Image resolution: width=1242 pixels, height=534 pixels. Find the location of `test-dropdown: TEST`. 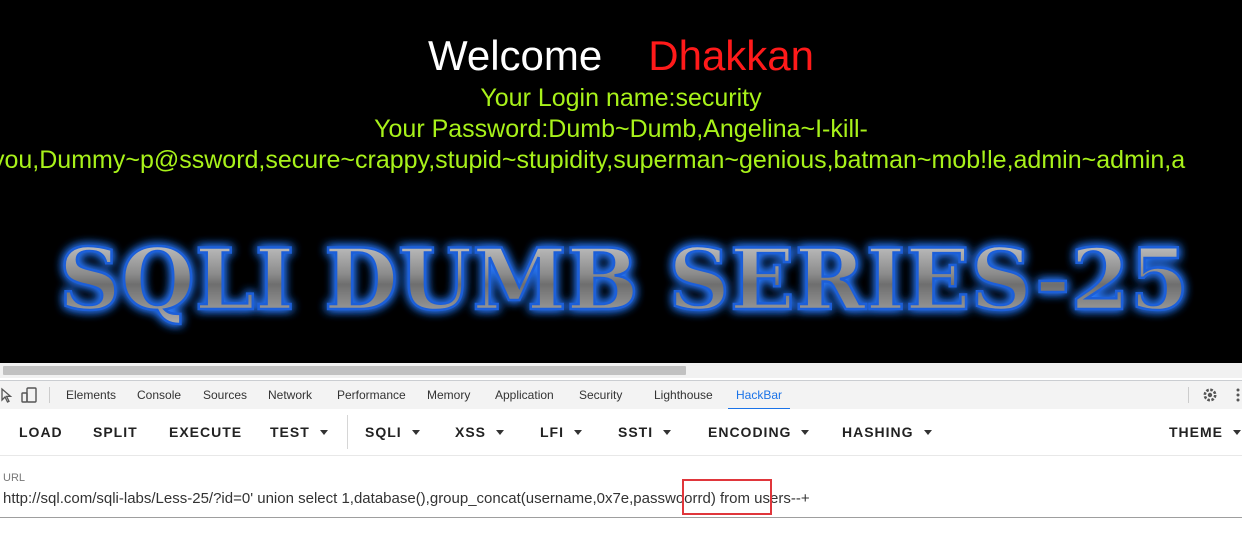

test-dropdown: TEST is located at coordinates (299, 432).